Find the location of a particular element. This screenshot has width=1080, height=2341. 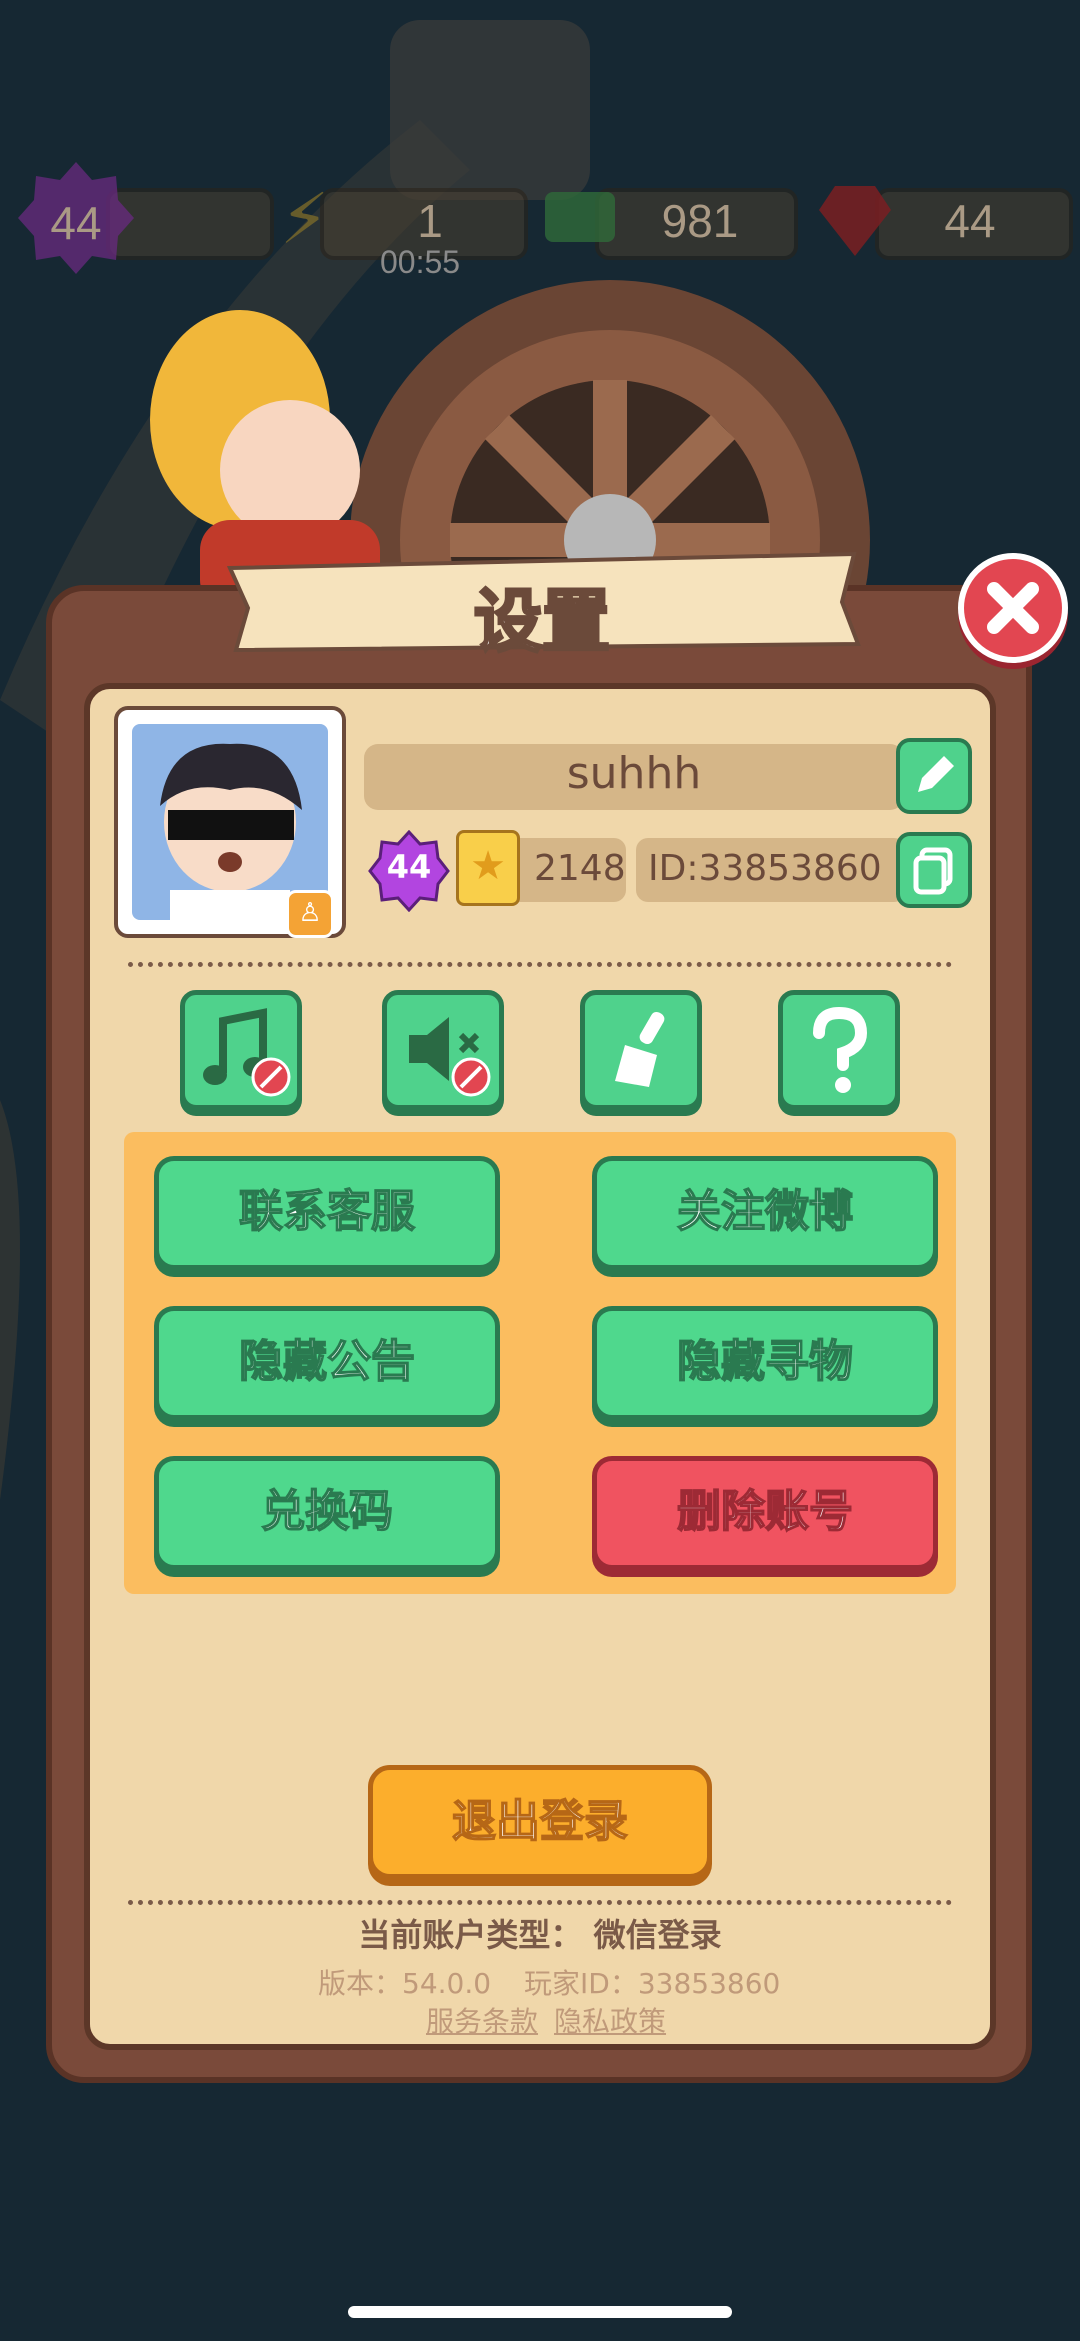

divider-bottom is located at coordinates (540, 1902).